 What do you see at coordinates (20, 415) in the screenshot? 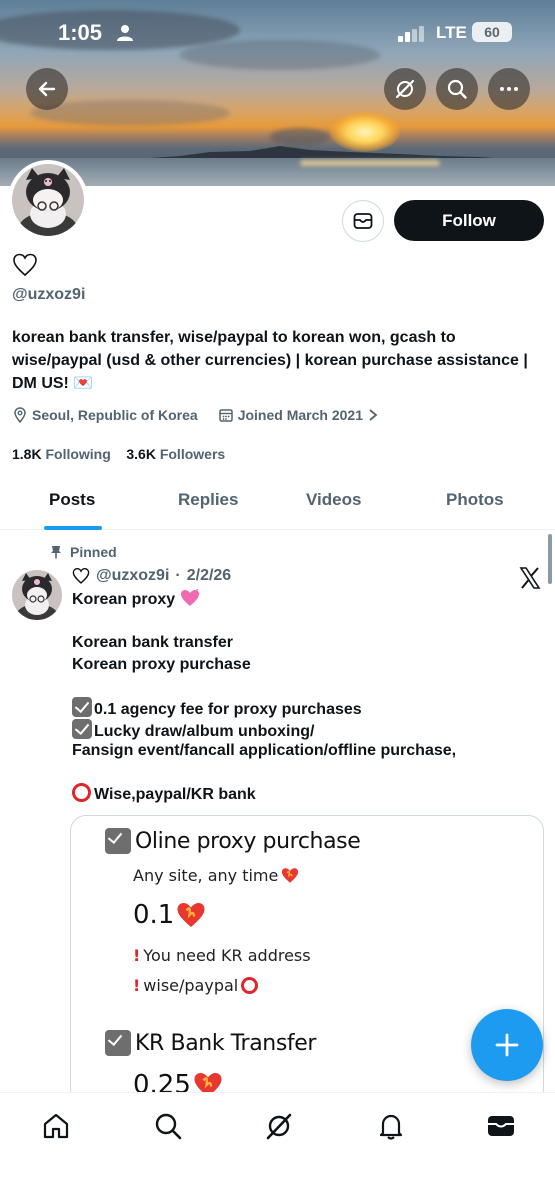
I see `location-icon` at bounding box center [20, 415].